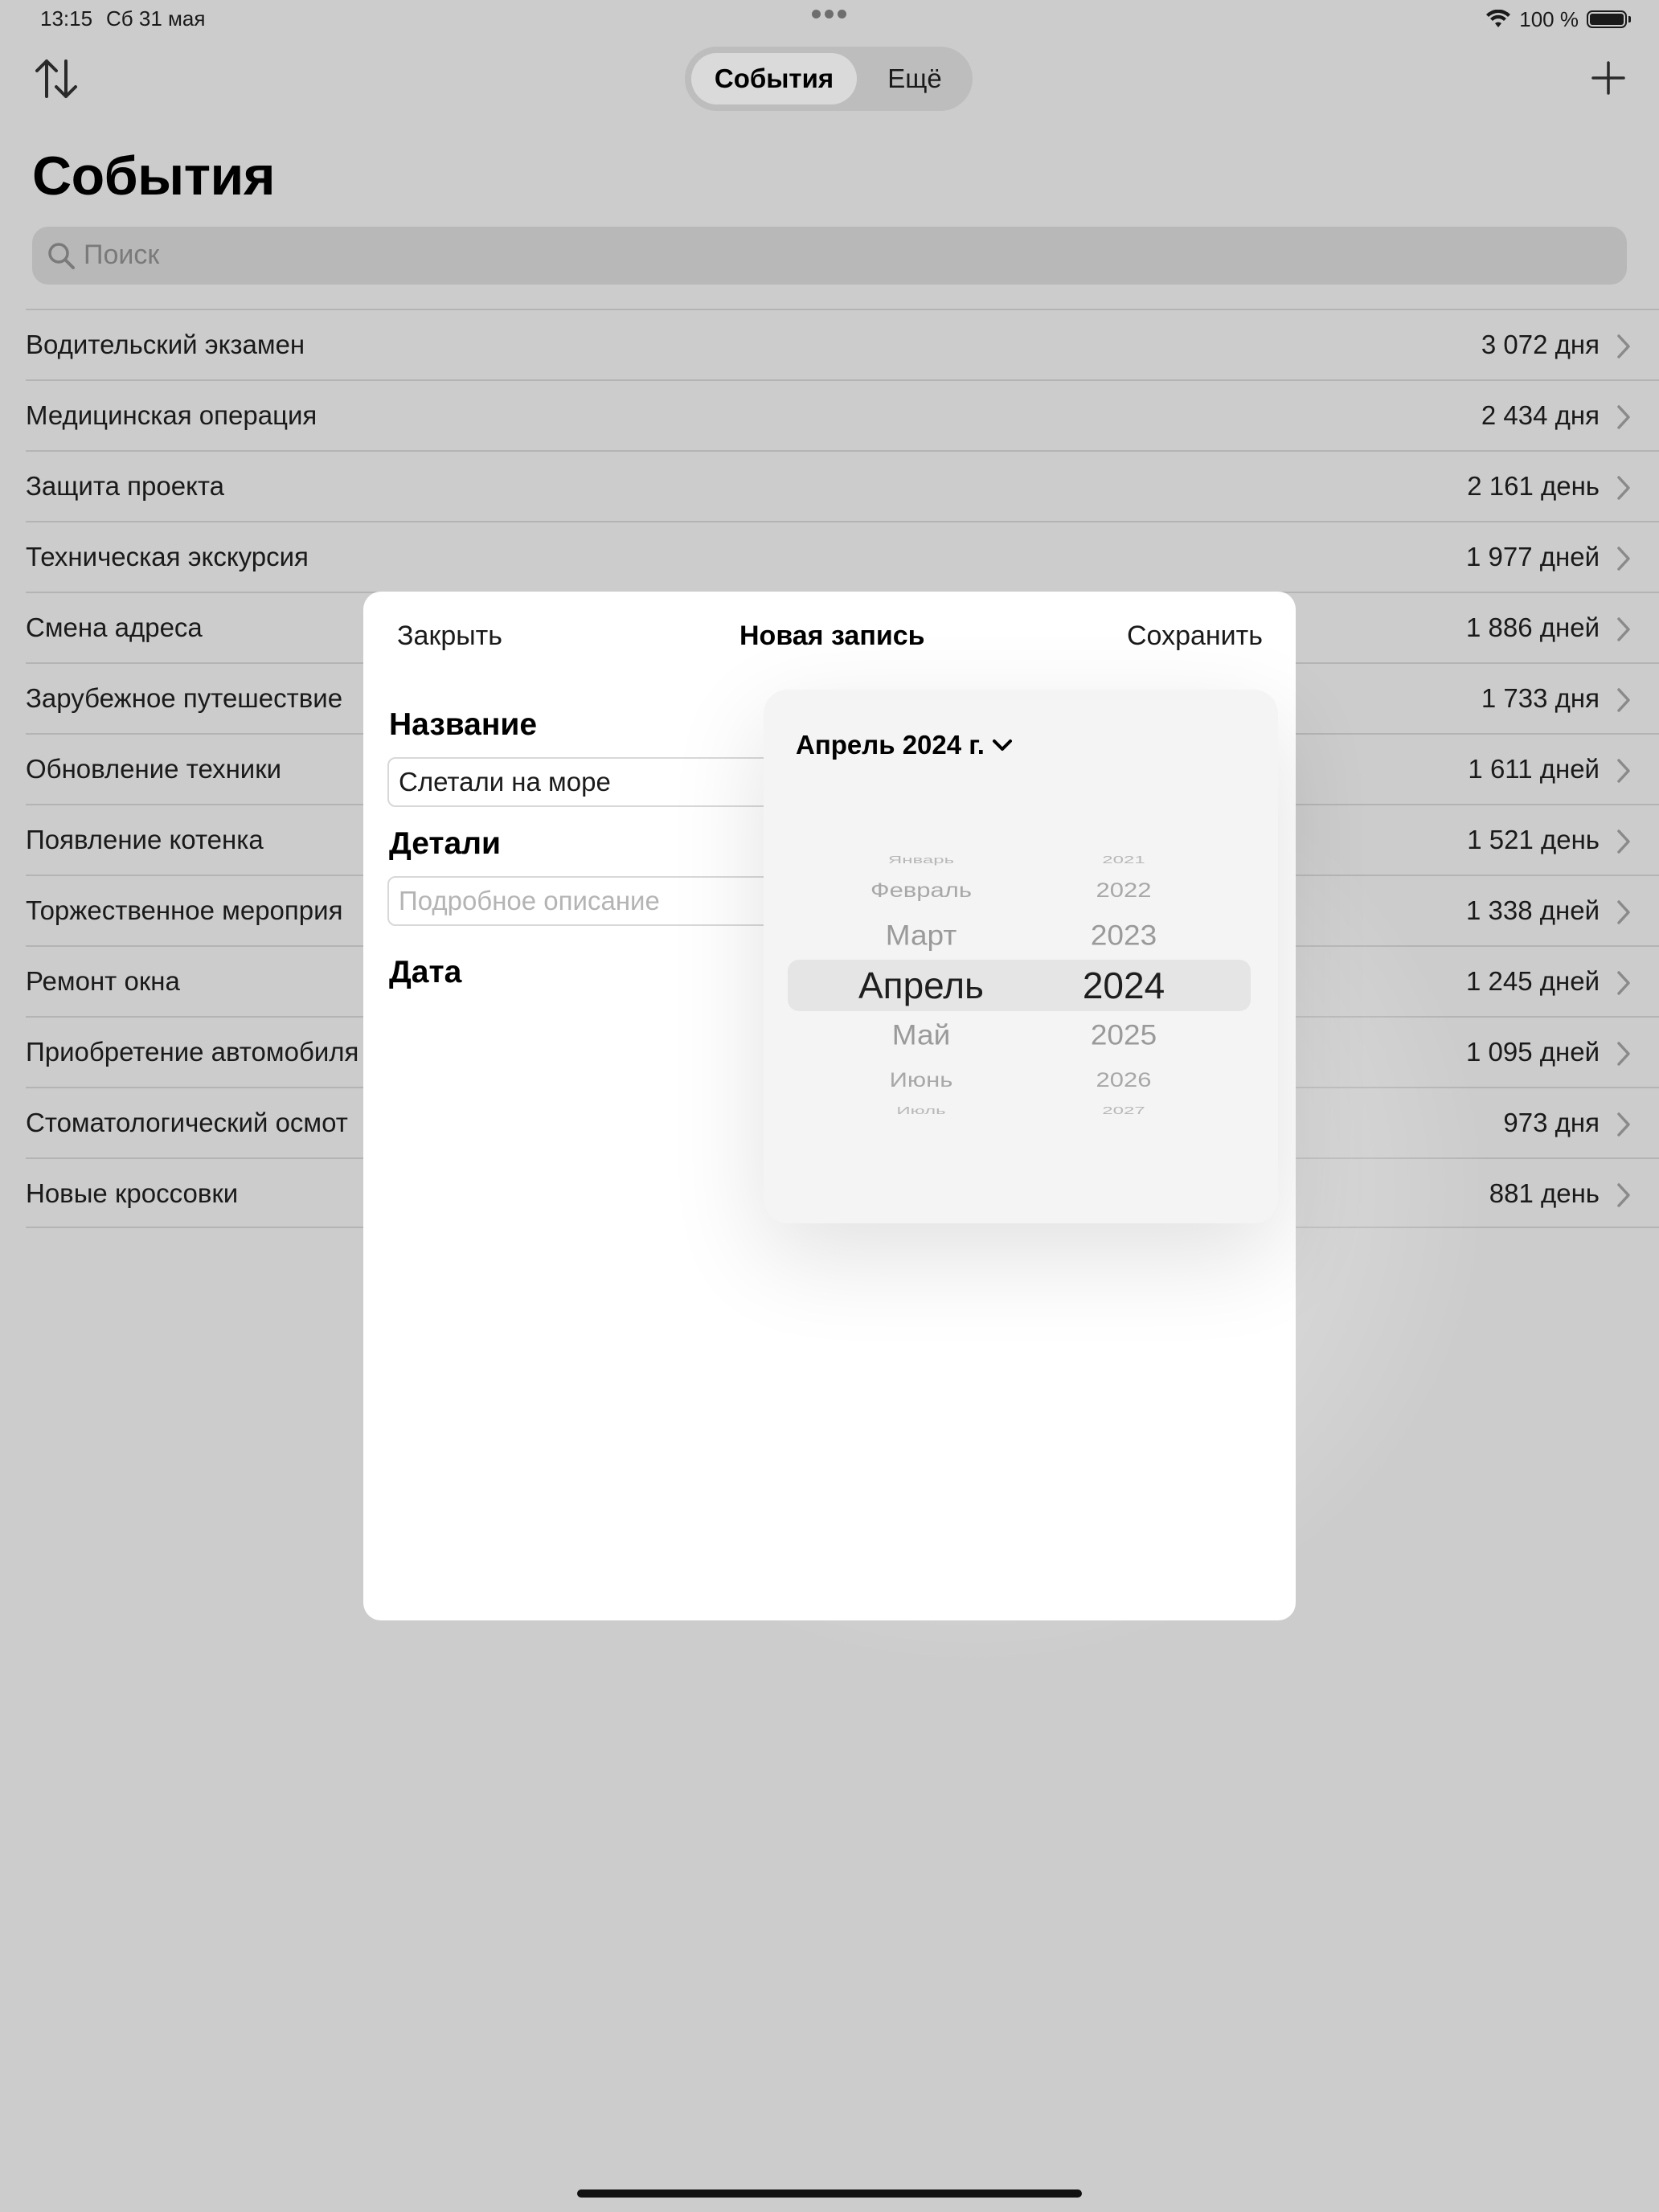 The height and width of the screenshot is (2212, 1659). I want to click on event-day-count: 1 245 дней, so click(1532, 981).